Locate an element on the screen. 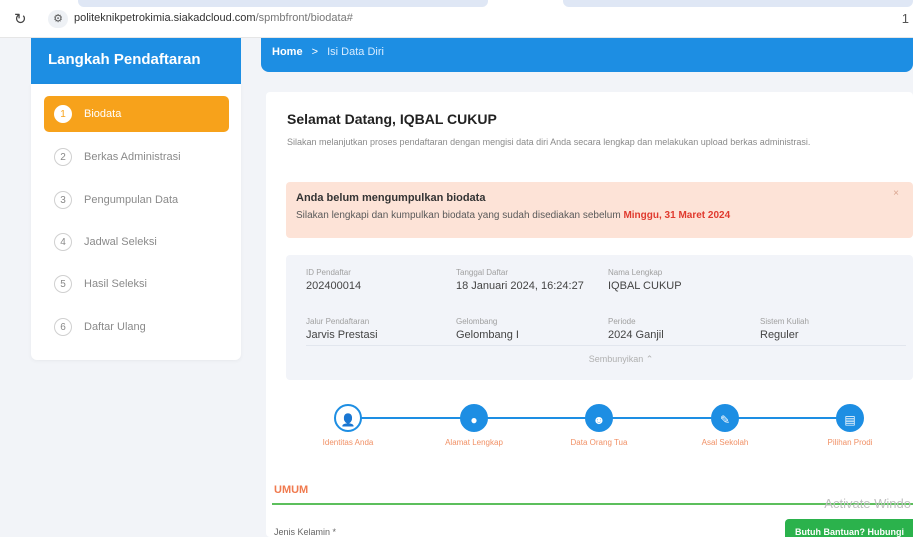 The width and height of the screenshot is (913, 537). alert-title: Anda belum mengumpulkan biodata is located at coordinates (391, 198).